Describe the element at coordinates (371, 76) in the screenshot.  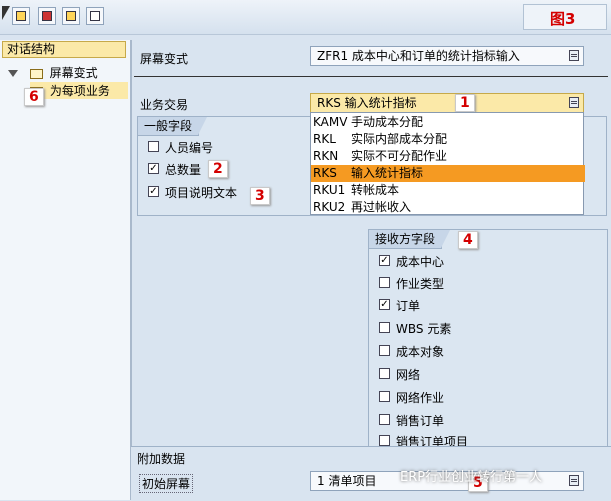
I see `divider` at that location.